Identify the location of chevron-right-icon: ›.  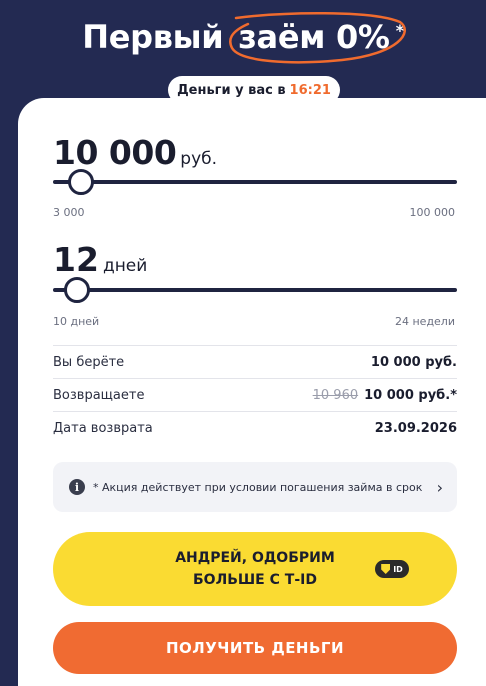
(439, 487).